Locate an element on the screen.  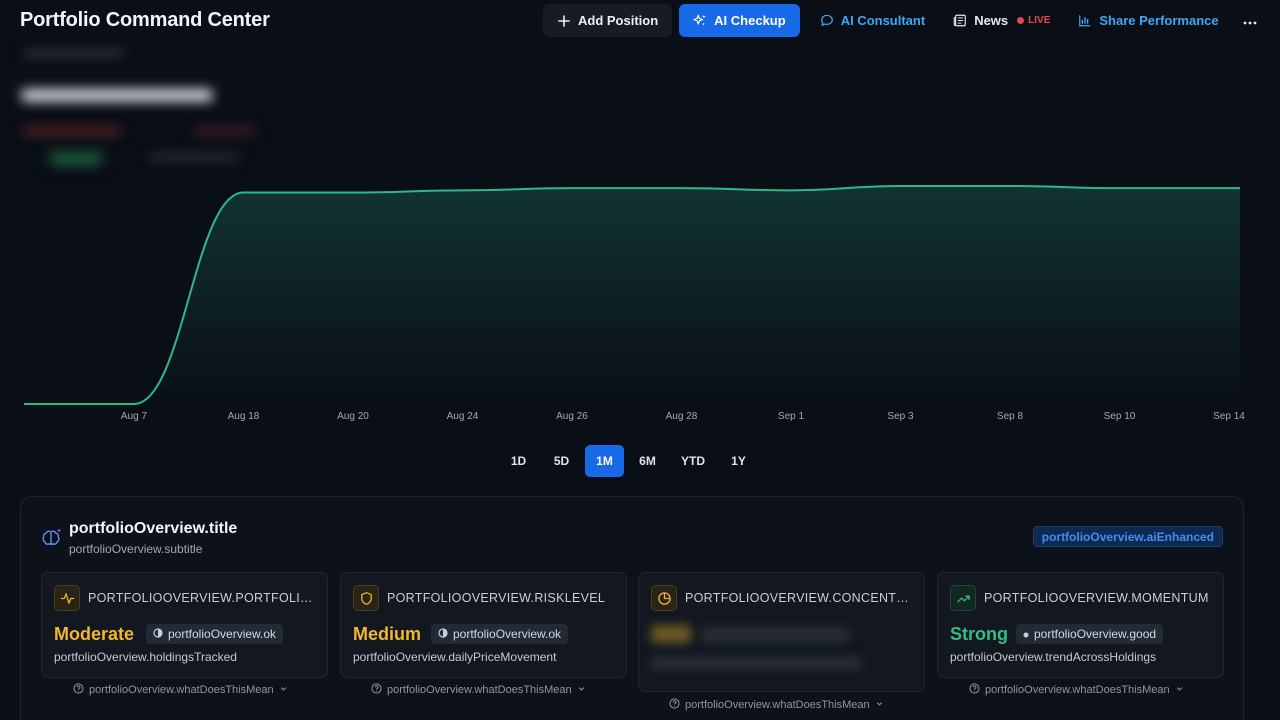
share-performance-label: Share Performance is located at coordinates (1159, 20).